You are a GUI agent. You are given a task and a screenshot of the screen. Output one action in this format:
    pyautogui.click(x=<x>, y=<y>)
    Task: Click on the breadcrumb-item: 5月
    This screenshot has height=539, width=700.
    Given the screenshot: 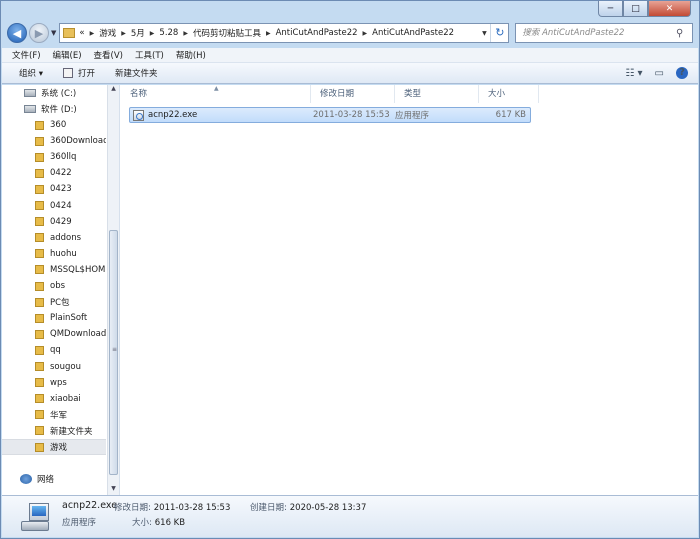 What is the action you would take?
    pyautogui.click(x=138, y=33)
    